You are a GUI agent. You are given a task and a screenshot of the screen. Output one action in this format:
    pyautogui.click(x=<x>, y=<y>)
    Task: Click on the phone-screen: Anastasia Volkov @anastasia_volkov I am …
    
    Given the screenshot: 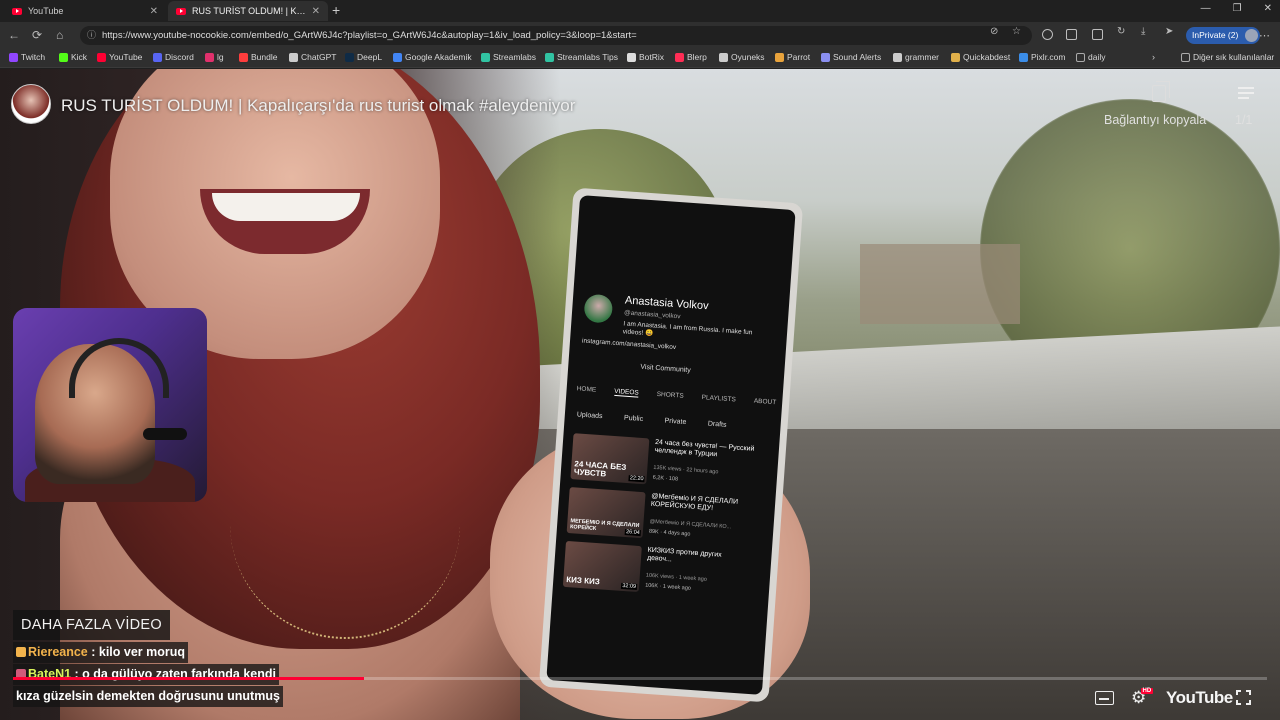 What is the action you would take?
    pyautogui.click(x=671, y=445)
    